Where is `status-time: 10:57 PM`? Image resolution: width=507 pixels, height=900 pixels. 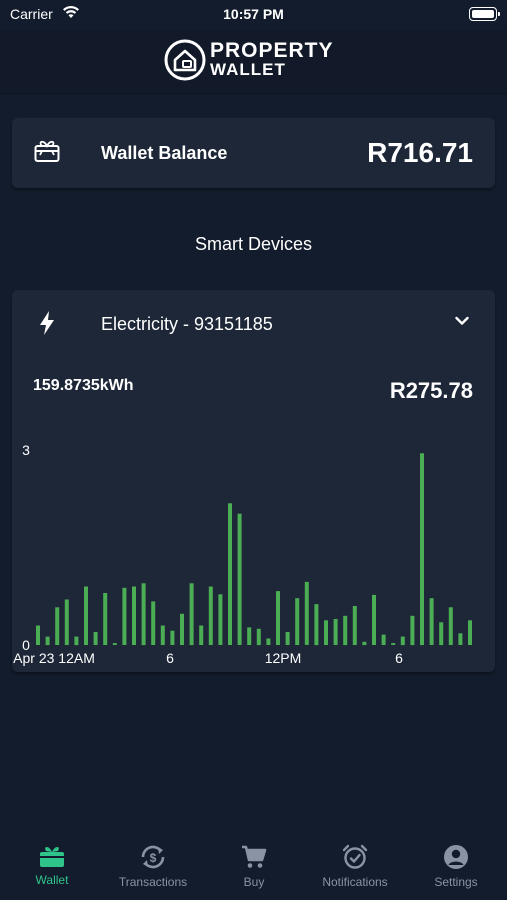 status-time: 10:57 PM is located at coordinates (253, 14).